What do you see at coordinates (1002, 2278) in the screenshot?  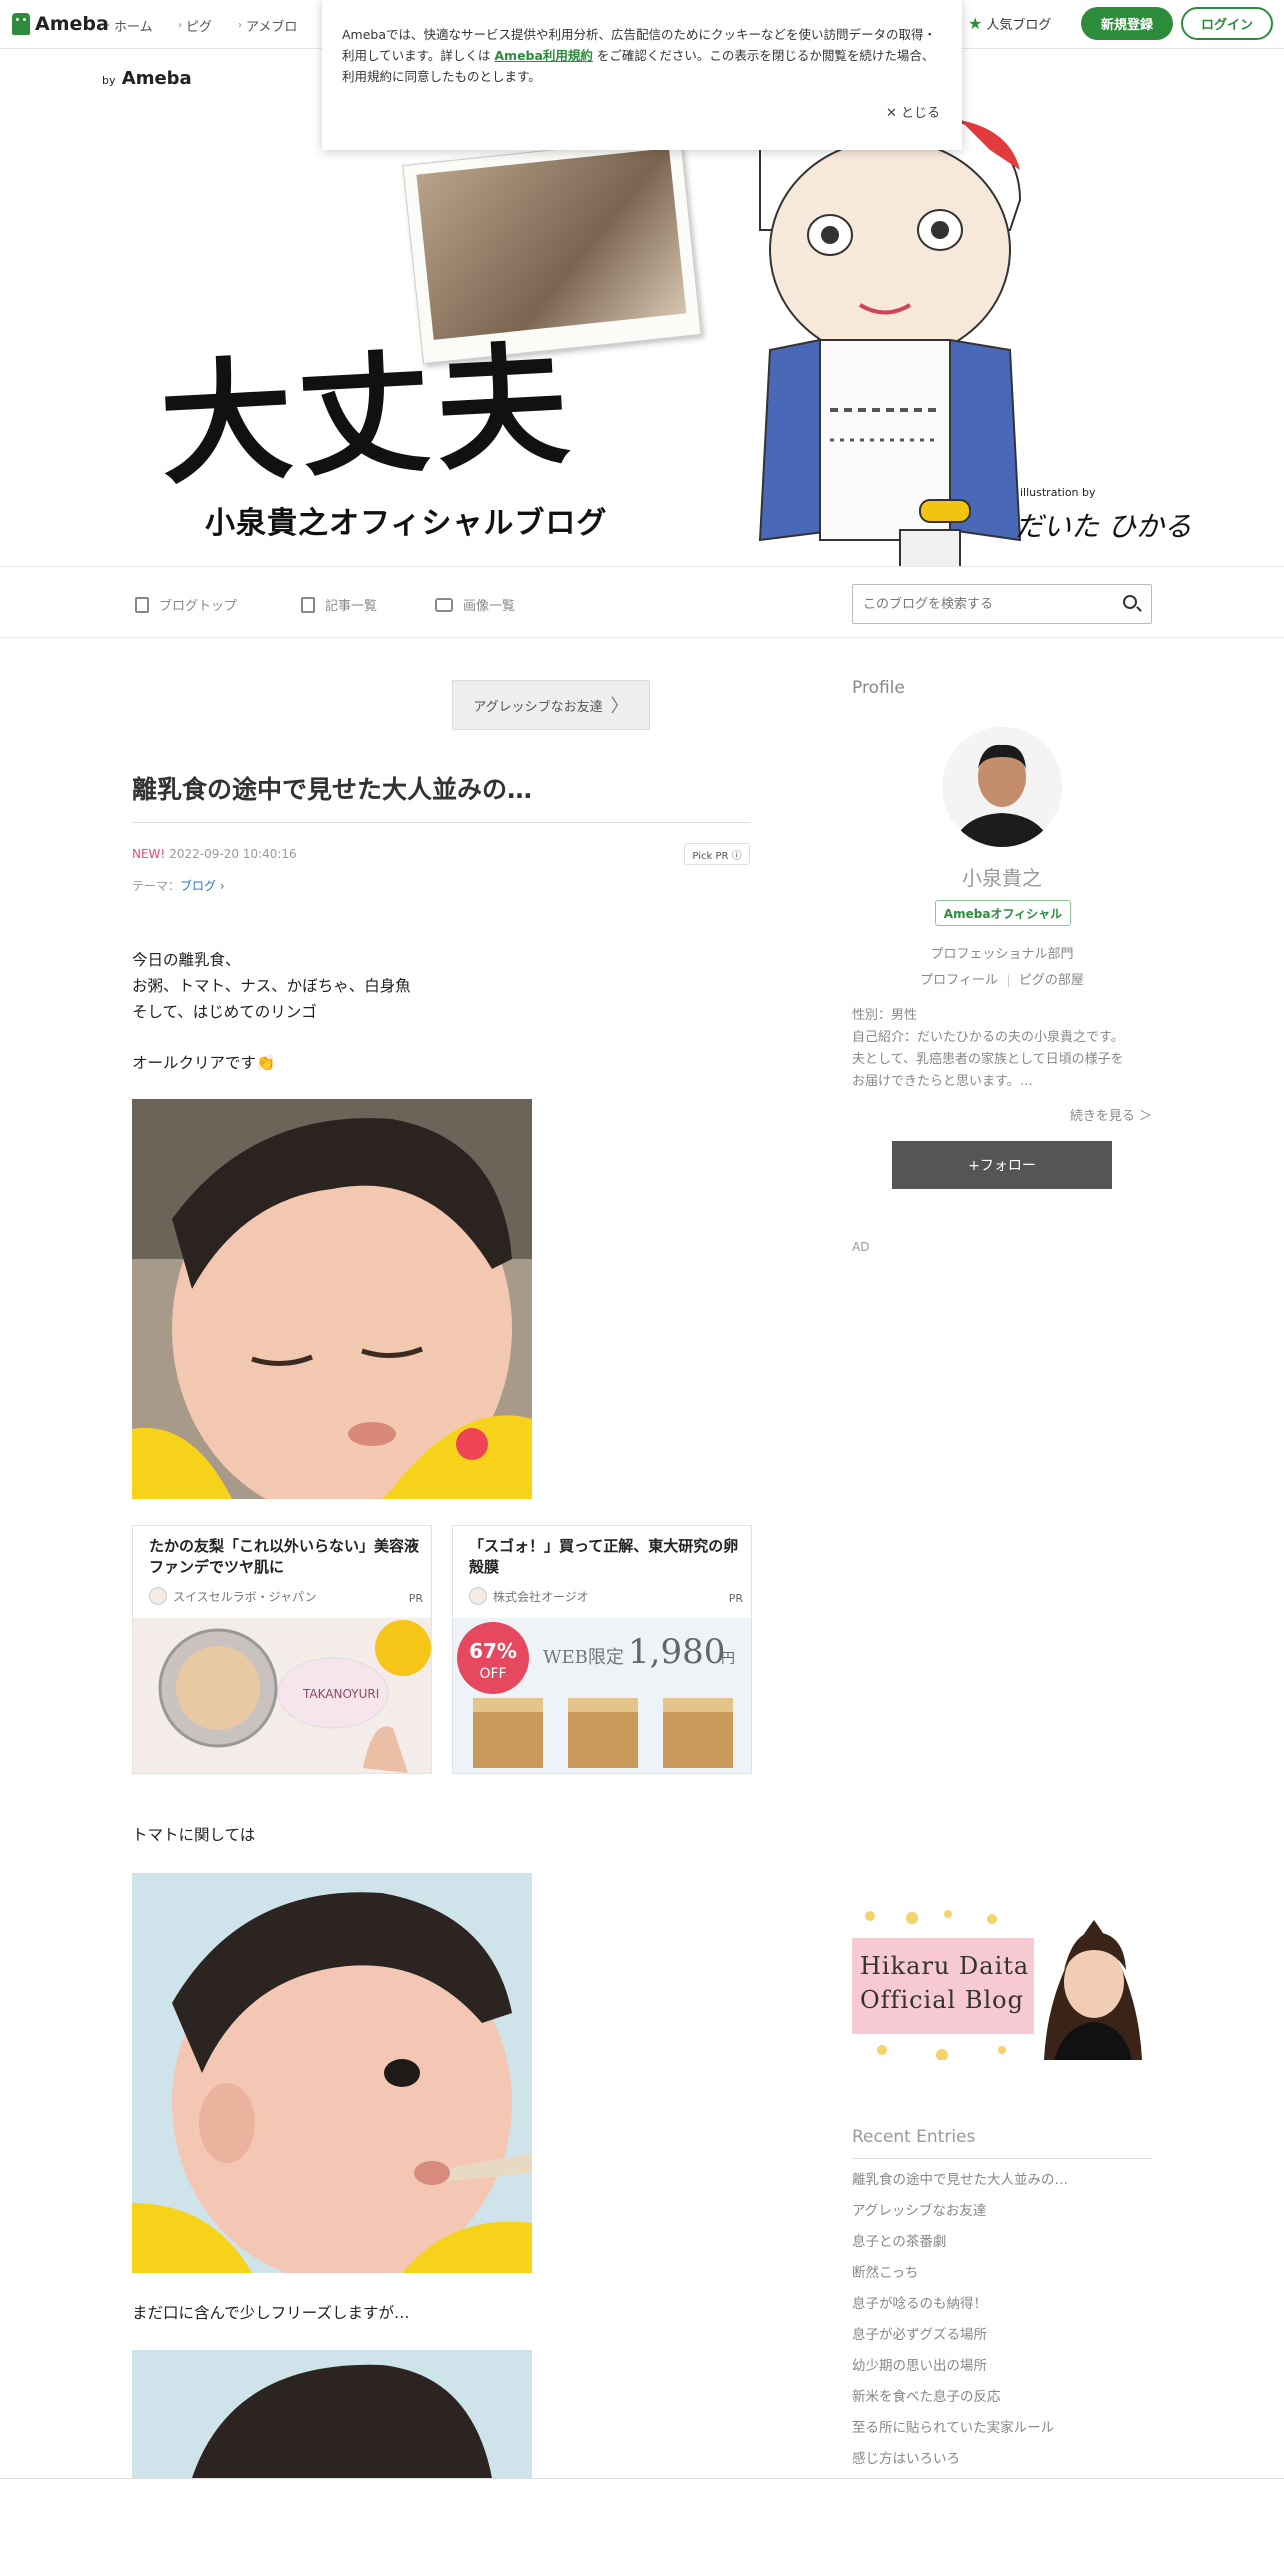 I see `recent-entry-link: 断然こっち` at bounding box center [1002, 2278].